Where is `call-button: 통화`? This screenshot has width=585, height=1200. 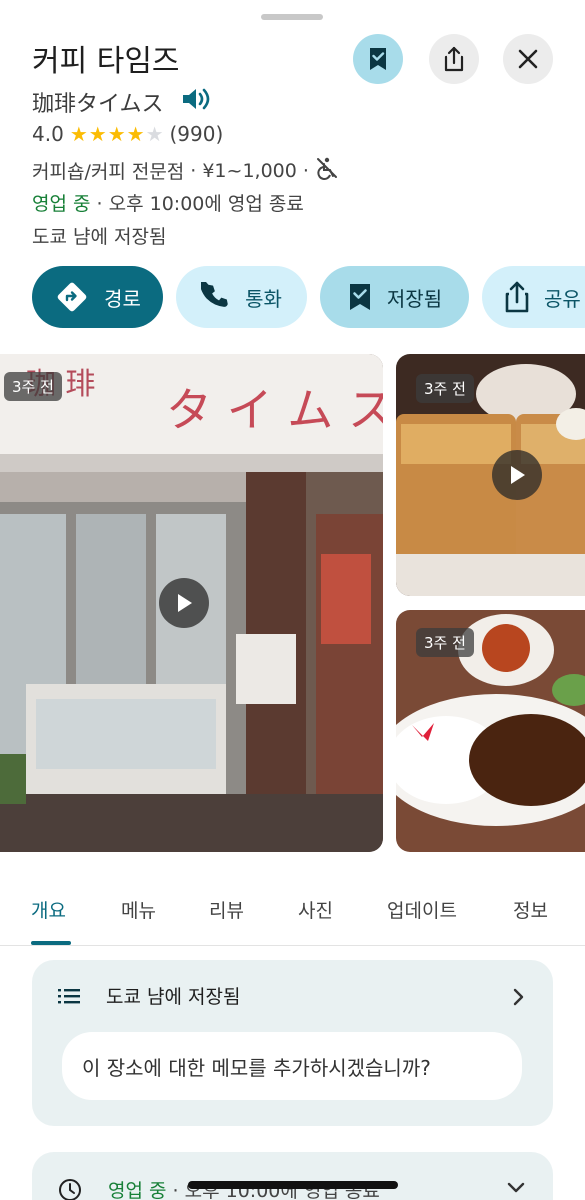 call-button: 통화 is located at coordinates (241, 297).